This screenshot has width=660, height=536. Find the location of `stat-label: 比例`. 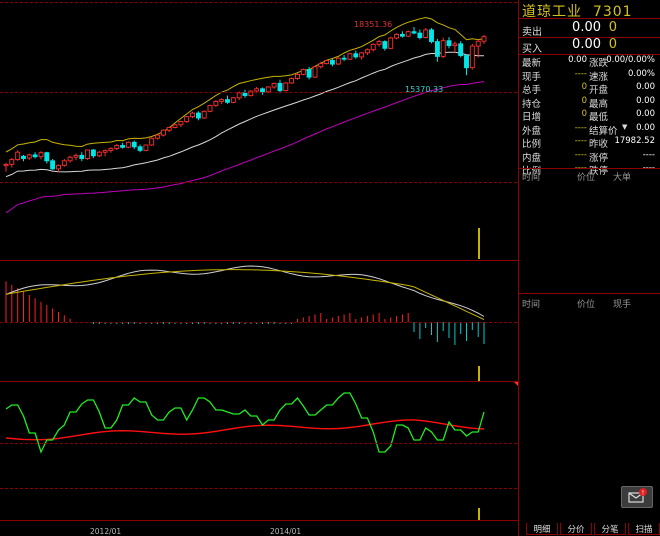

stat-label: 比例 is located at coordinates (532, 144).